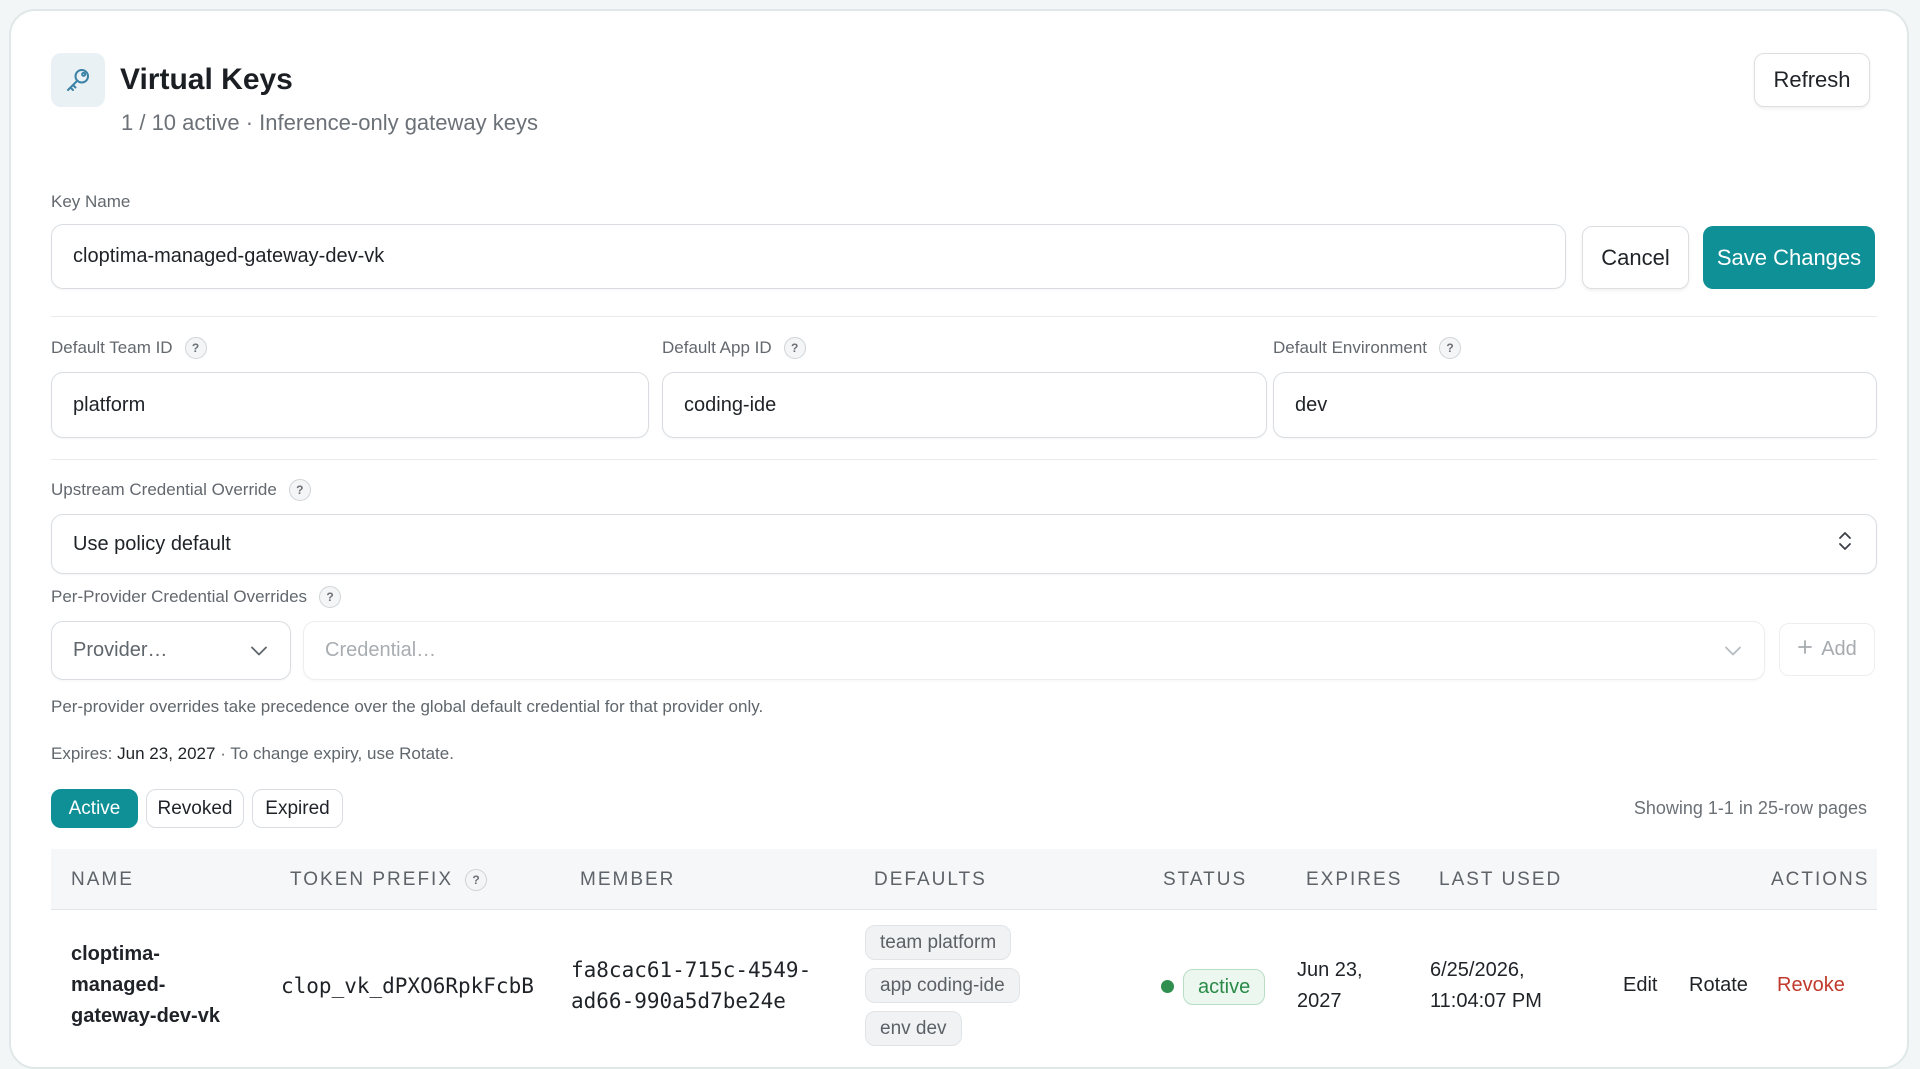  Describe the element at coordinates (730, 404) in the screenshot. I see `default-app-value: coding-ide` at that location.